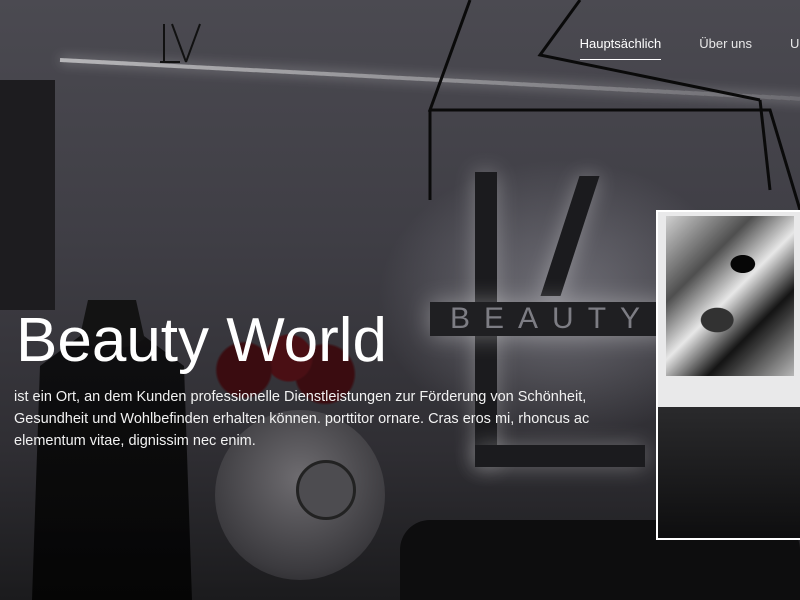 This screenshot has height=600, width=800. Describe the element at coordinates (202, 340) in the screenshot. I see `hero-title: Beauty World` at that location.